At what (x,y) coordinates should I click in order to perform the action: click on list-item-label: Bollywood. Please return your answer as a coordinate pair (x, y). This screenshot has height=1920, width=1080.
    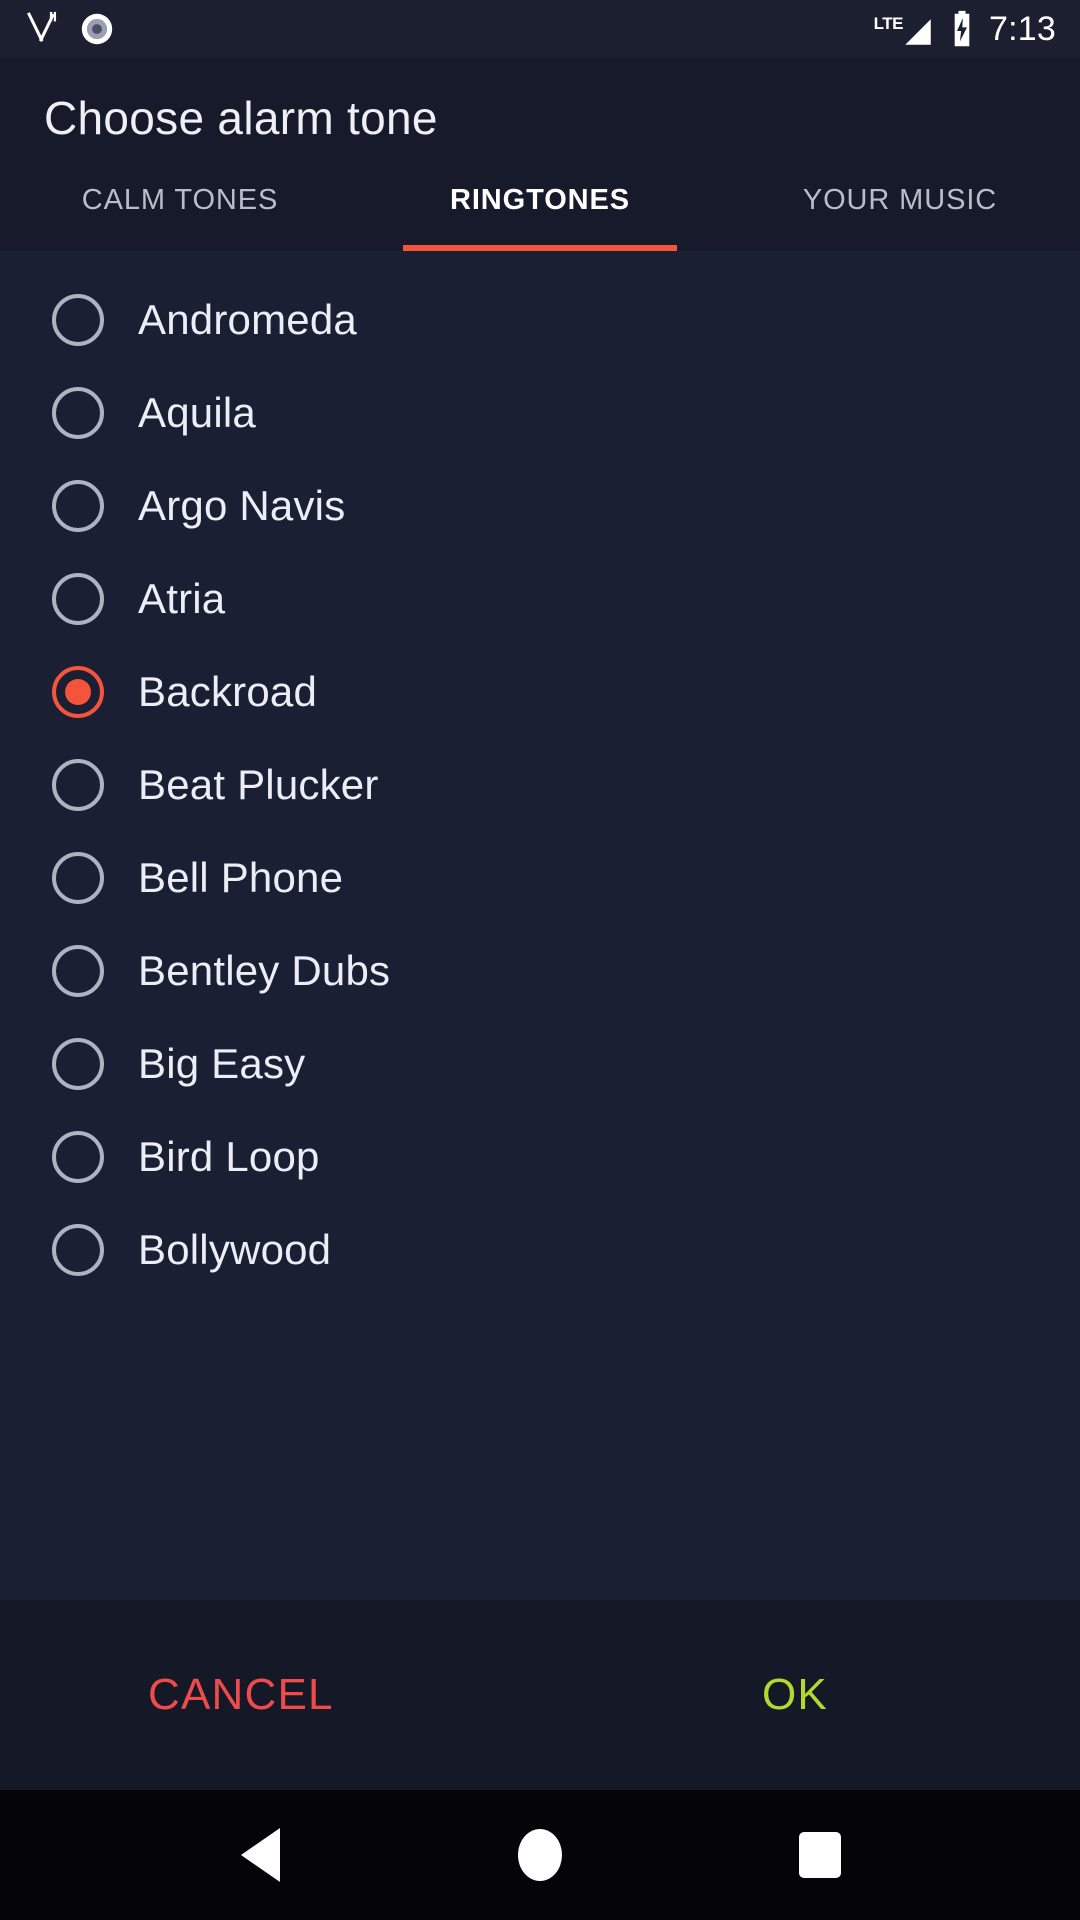
    Looking at the image, I should click on (235, 1249).